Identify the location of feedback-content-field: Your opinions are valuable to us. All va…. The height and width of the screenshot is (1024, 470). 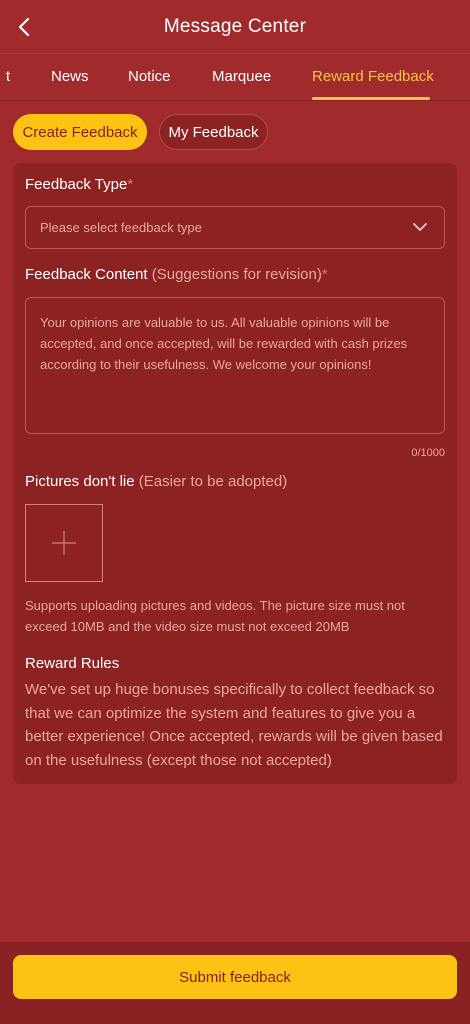
(235, 365).